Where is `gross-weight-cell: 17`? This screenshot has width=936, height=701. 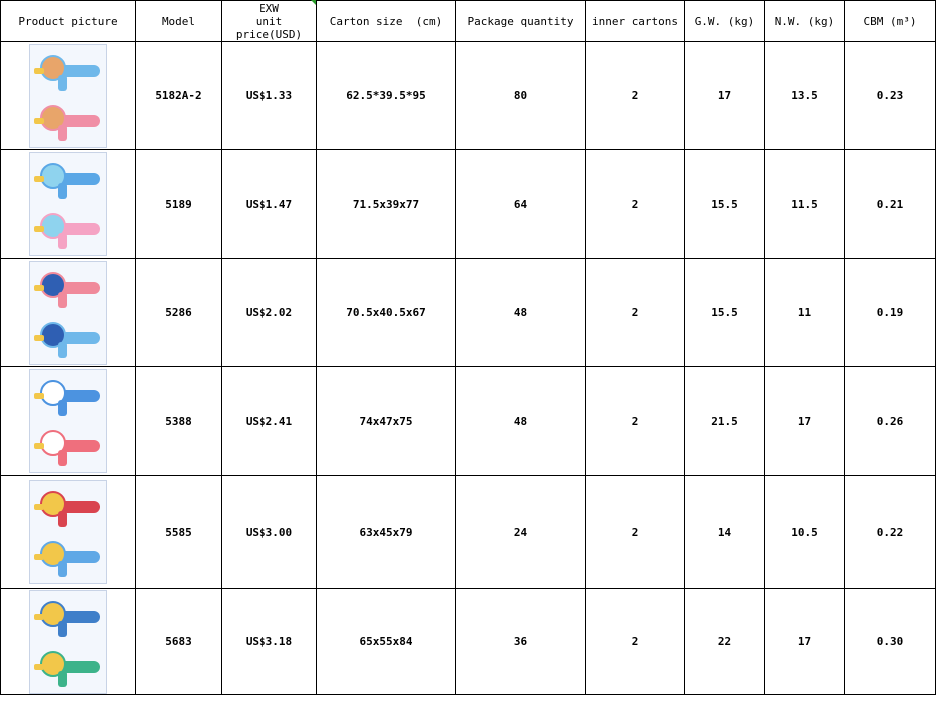
gross-weight-cell: 17 is located at coordinates (724, 95).